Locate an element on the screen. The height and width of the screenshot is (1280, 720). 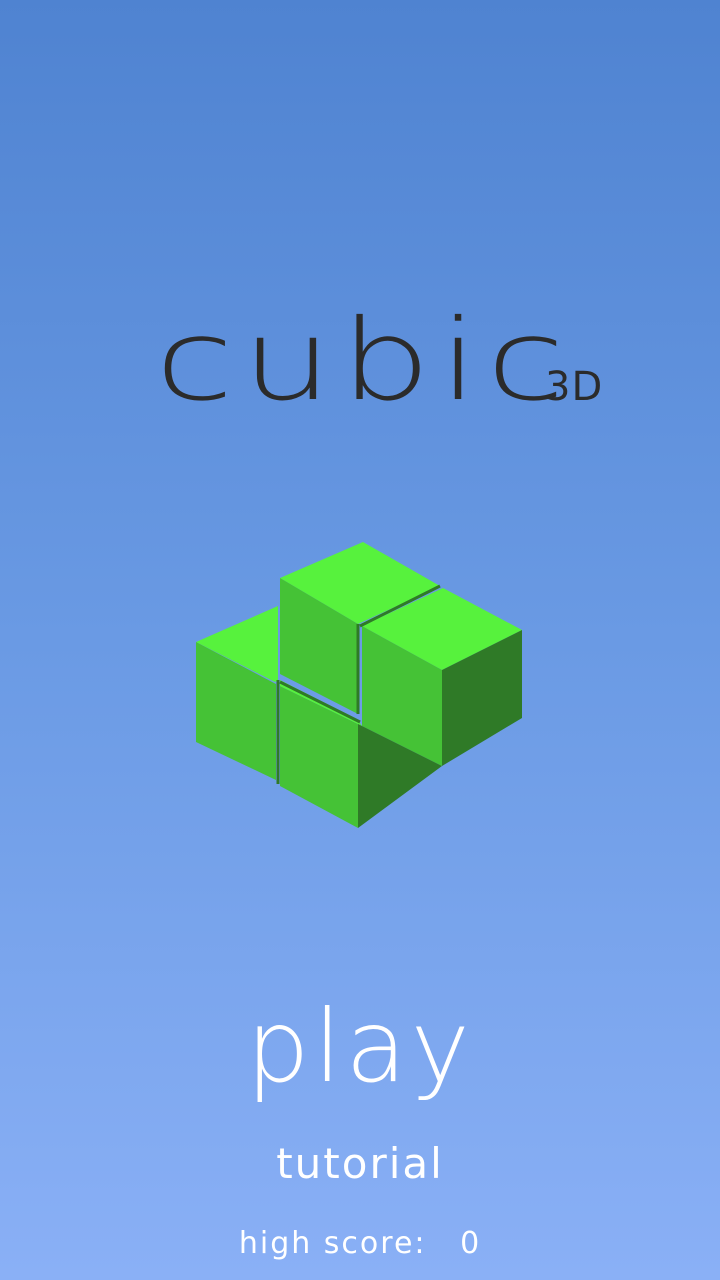
high-score-value: 0 is located at coordinates (471, 1243).